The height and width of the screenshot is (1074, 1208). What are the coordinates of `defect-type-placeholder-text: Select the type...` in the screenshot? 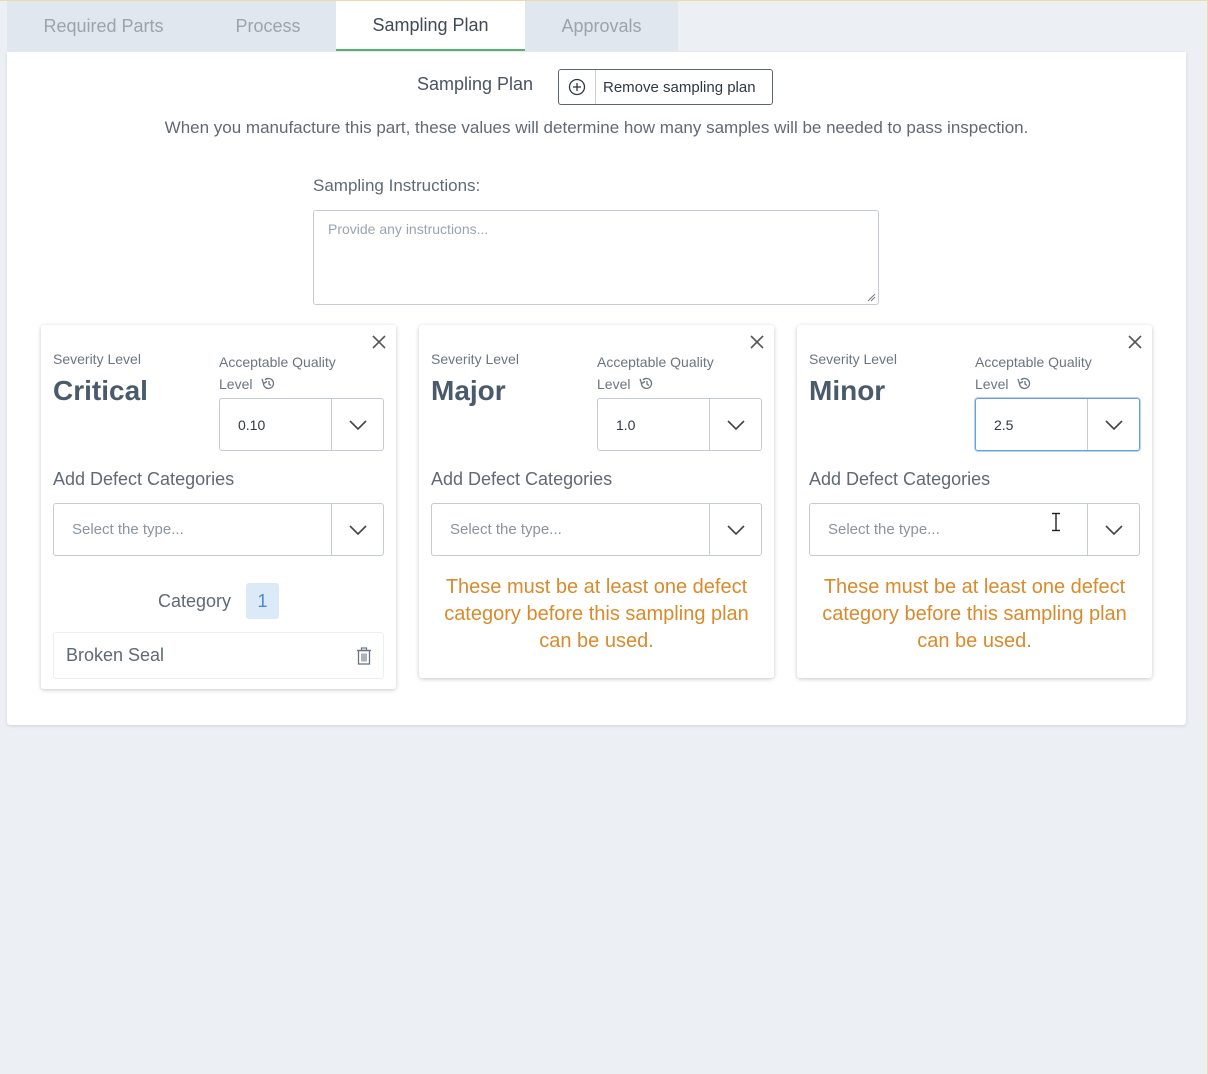 It's located at (884, 529).